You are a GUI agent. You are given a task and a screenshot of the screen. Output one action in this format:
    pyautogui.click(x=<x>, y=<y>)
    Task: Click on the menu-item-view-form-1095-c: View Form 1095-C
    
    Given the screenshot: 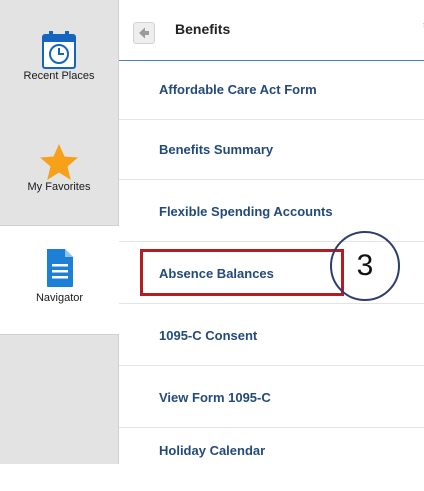 What is the action you would take?
    pyautogui.click(x=271, y=398)
    